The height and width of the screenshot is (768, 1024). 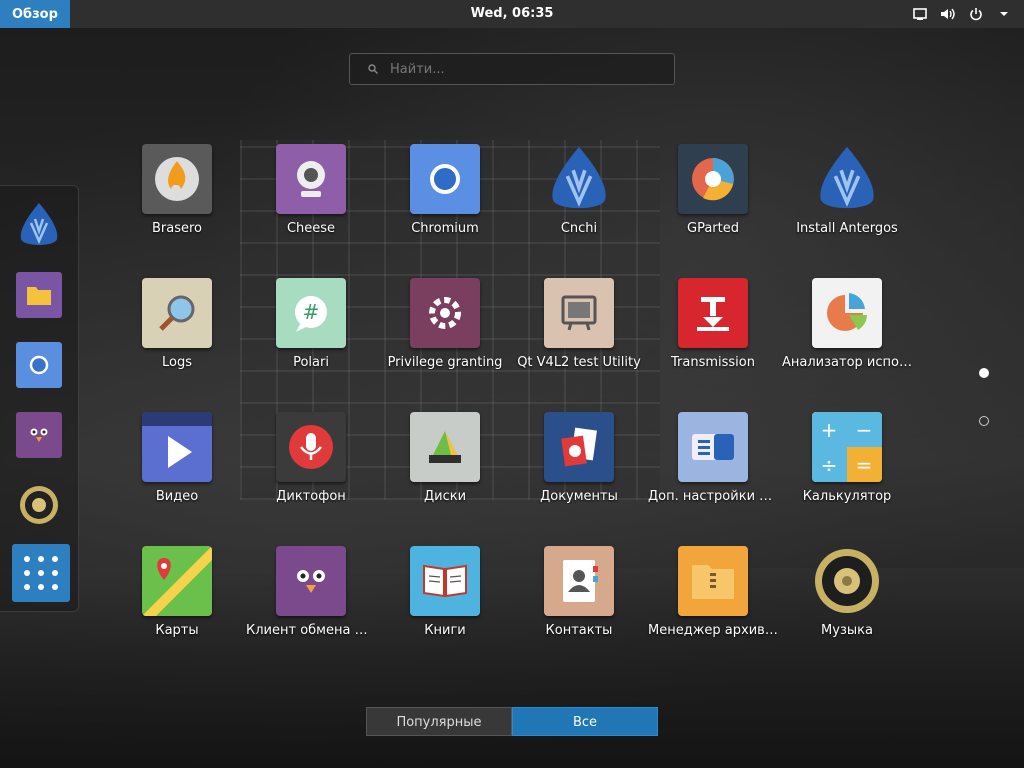 I want to click on app-maps: Карты, so click(x=177, y=601).